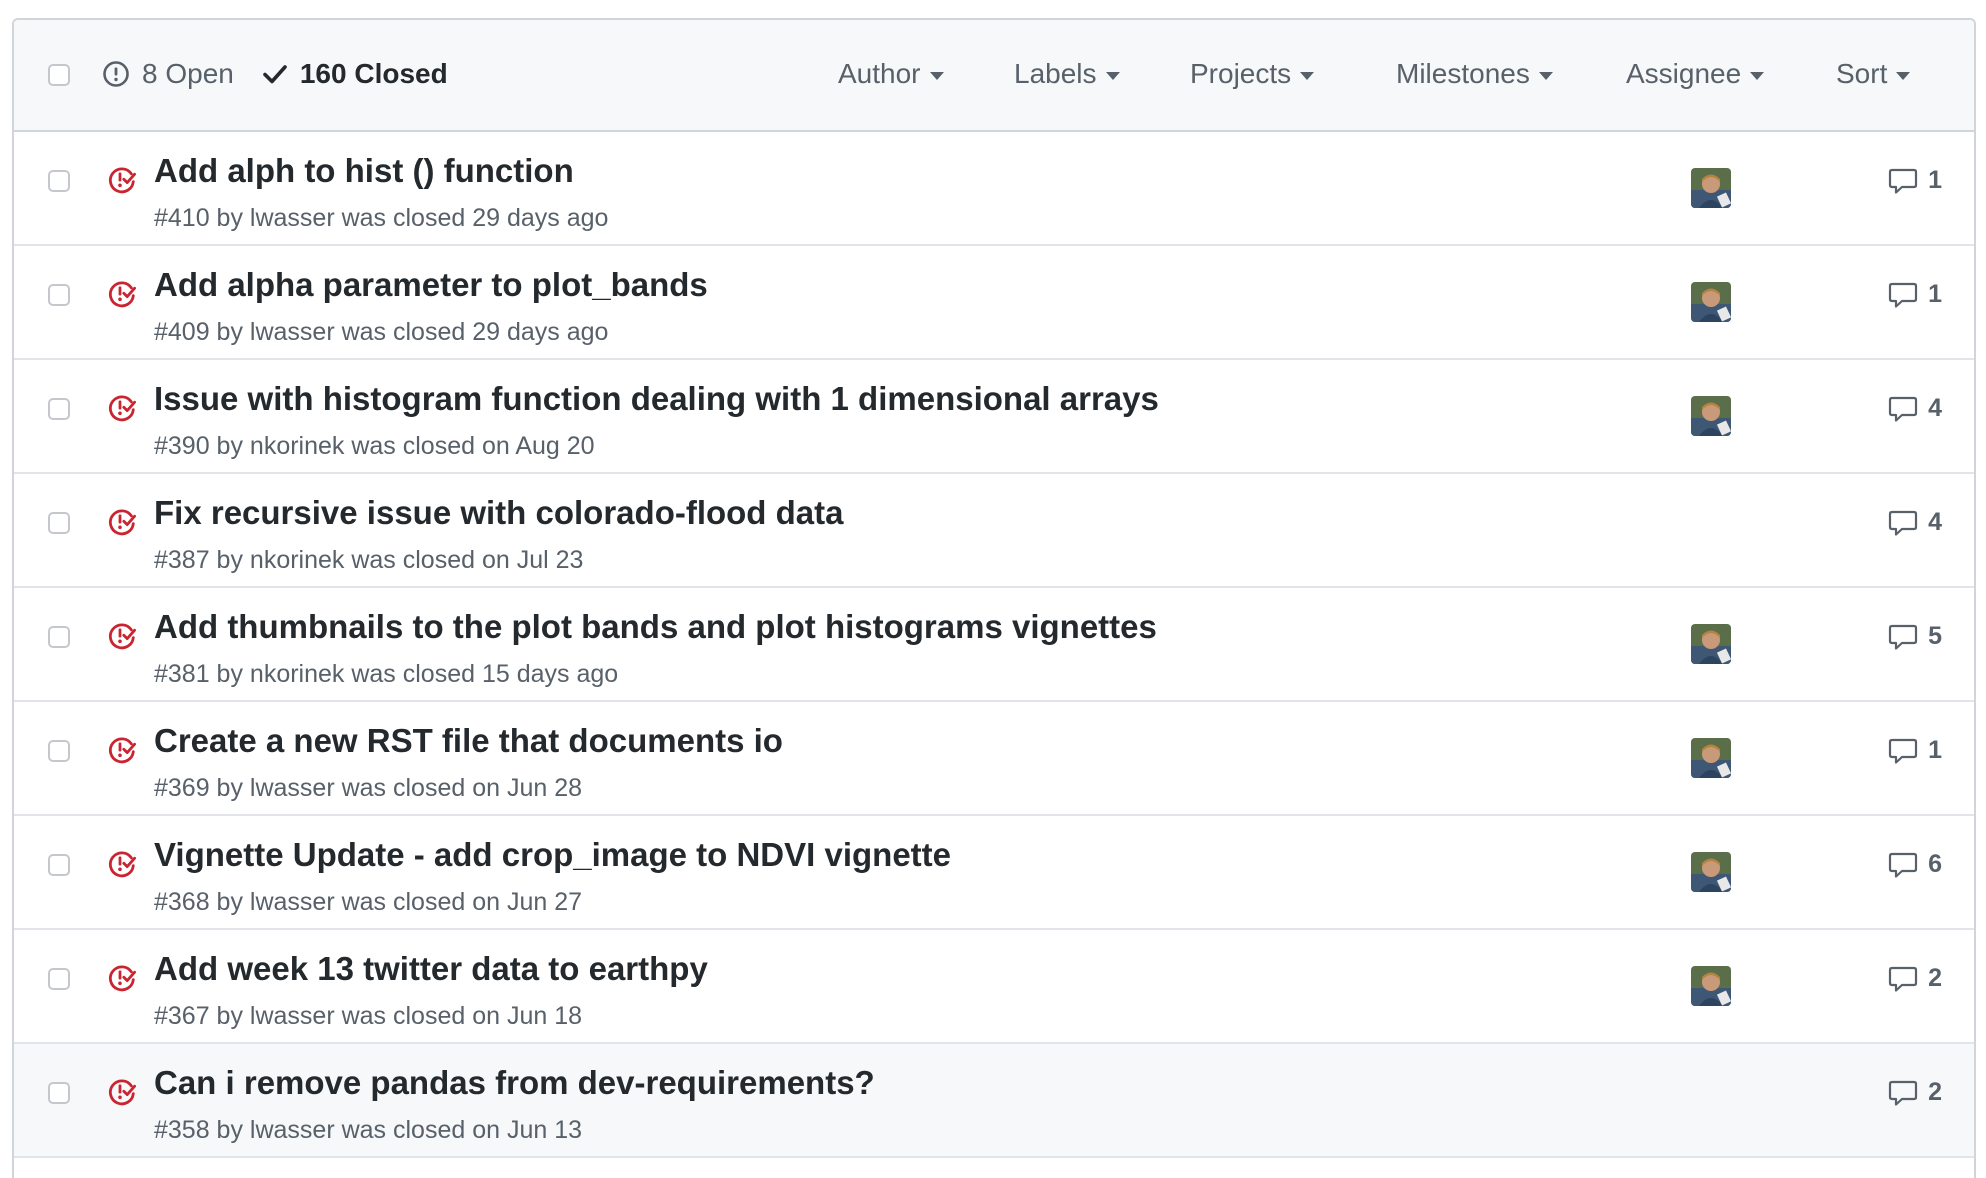 This screenshot has height=1178, width=1986. I want to click on author-filter: Author, so click(891, 74).